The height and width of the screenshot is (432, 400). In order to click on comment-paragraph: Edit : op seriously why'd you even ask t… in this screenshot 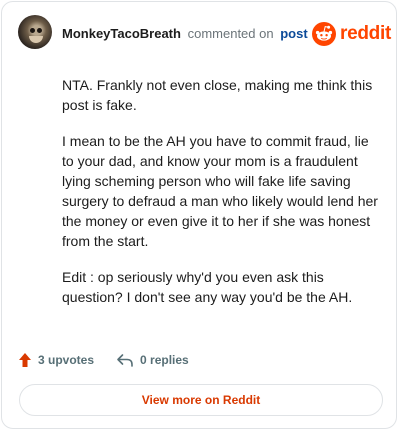, I will do `click(207, 287)`.